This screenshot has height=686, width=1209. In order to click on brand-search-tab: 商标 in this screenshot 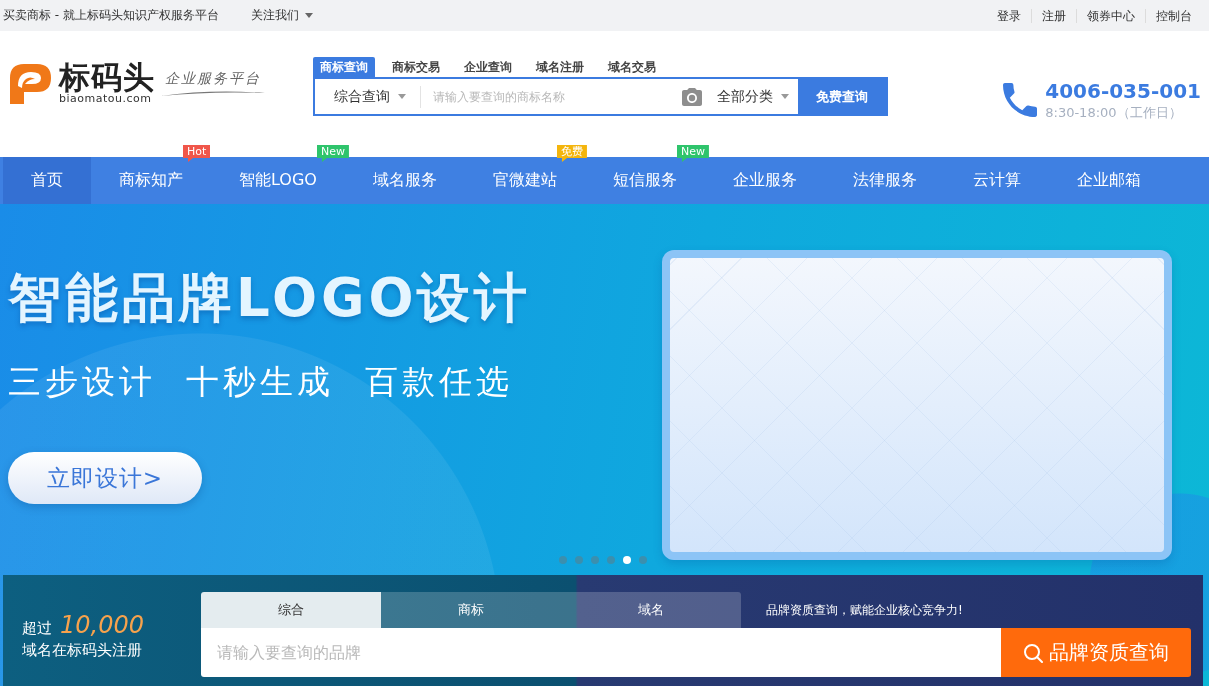, I will do `click(471, 610)`.